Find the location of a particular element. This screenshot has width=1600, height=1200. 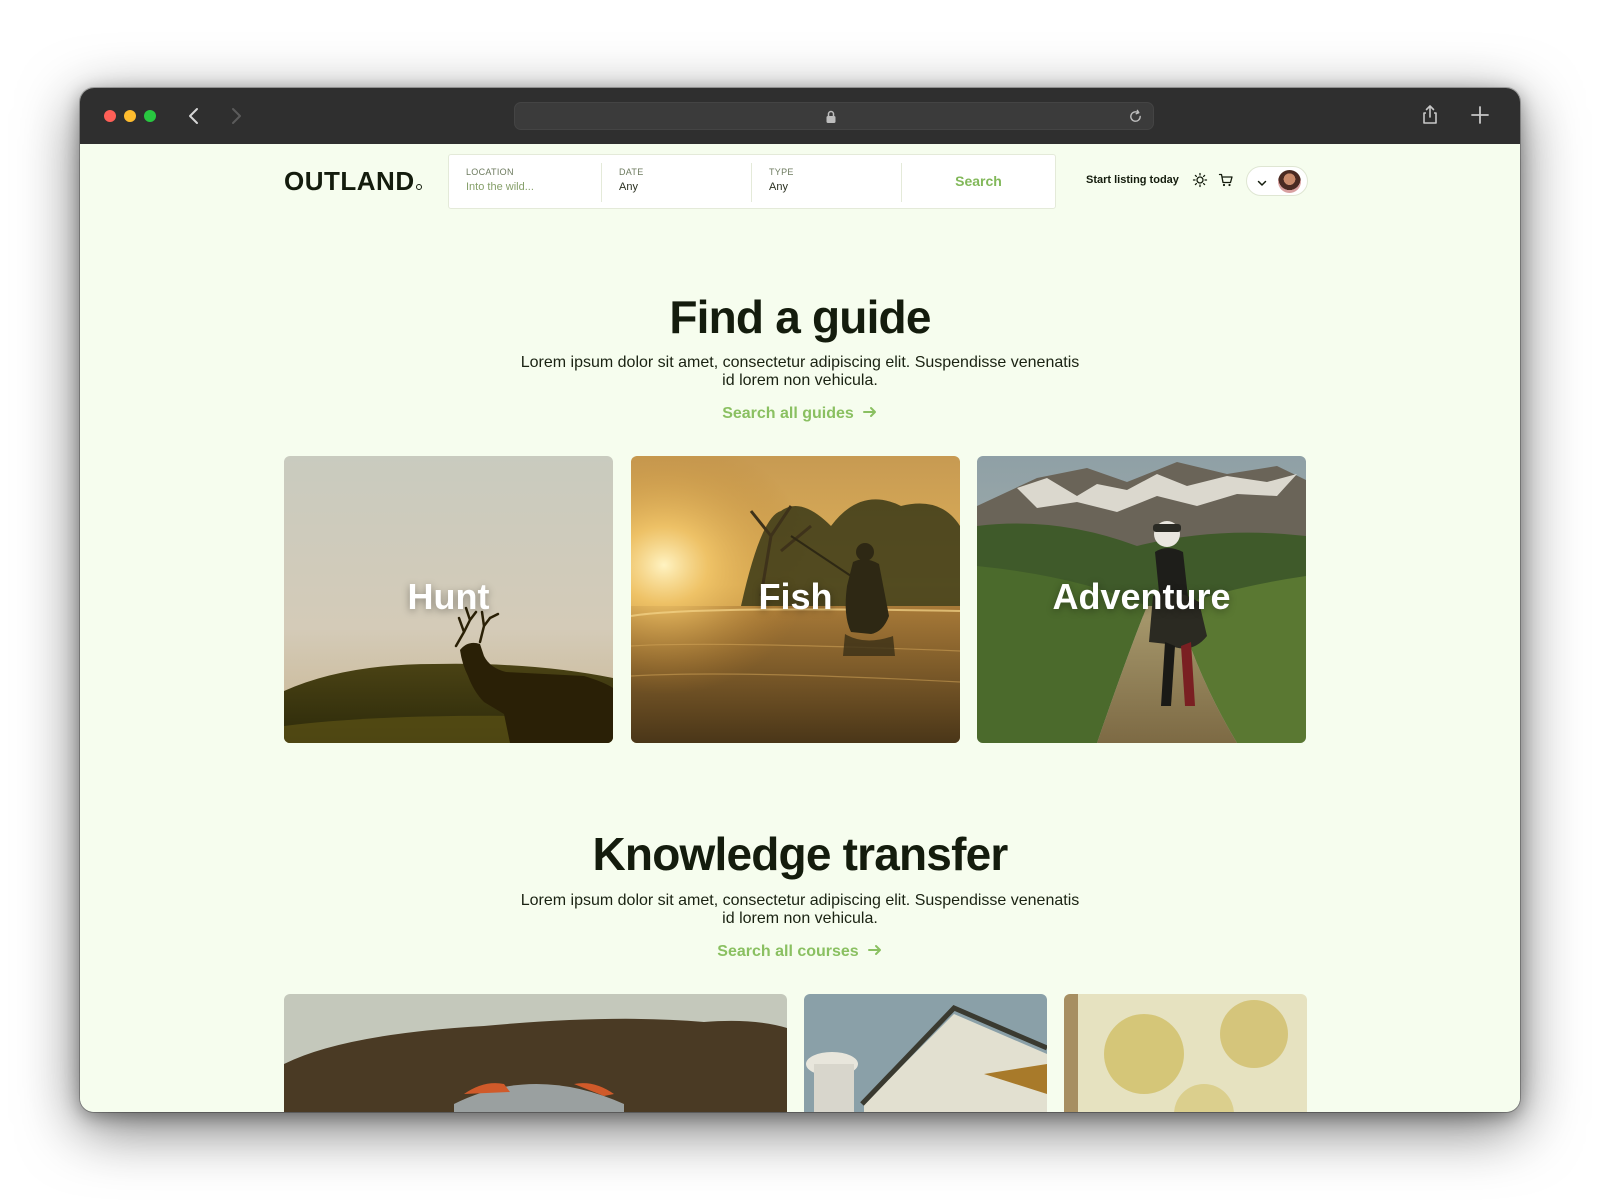

start-listing-link: Start listing today is located at coordinates (1132, 180).